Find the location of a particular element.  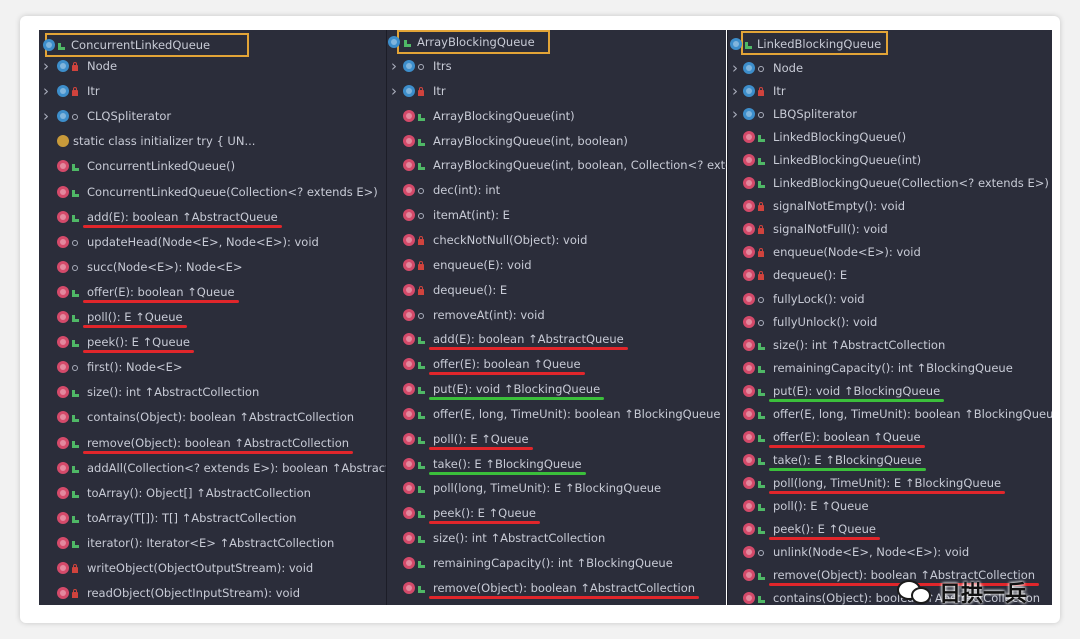

member-row: › LBQSpliterator is located at coordinates (890, 114).